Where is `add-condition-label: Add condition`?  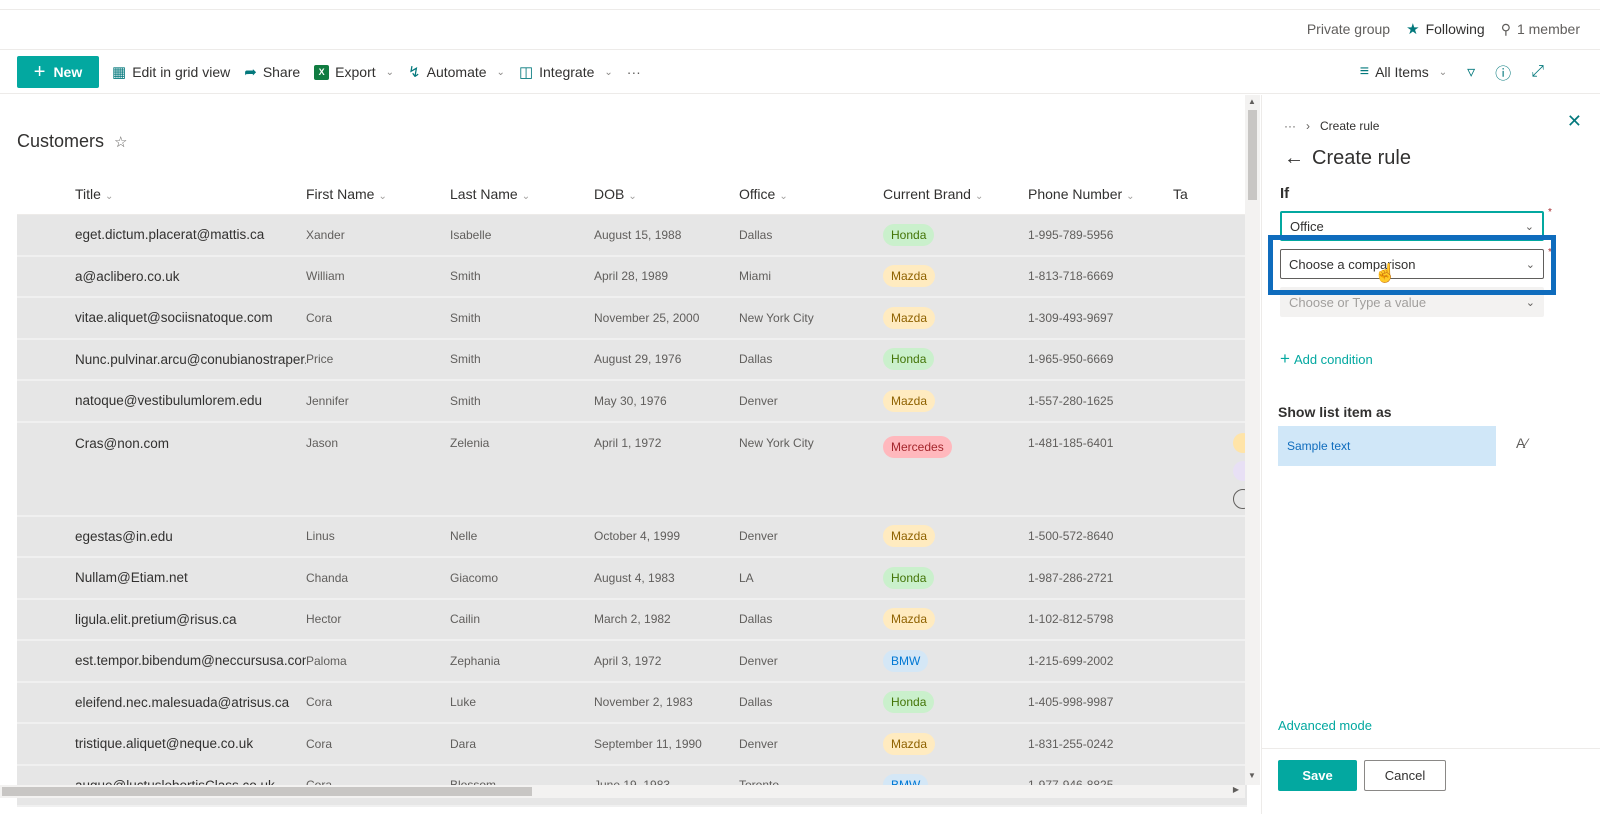
add-condition-label: Add condition is located at coordinates (1333, 359).